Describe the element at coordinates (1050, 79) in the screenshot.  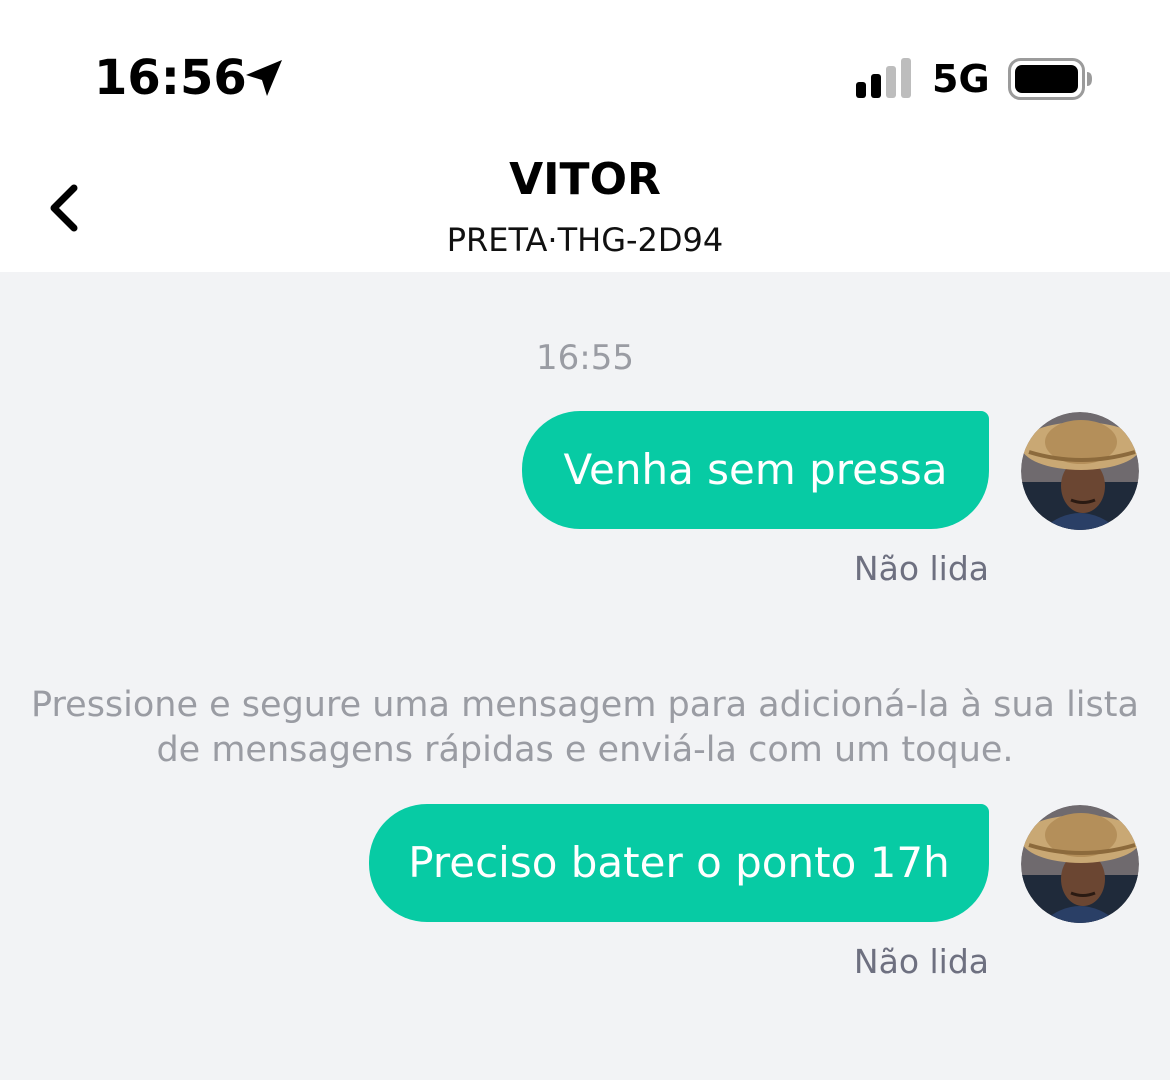
I see `battery-icon` at that location.